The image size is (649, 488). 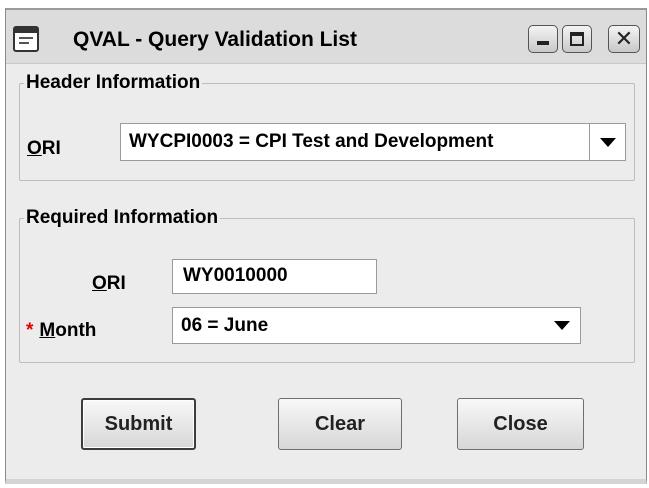 I want to click on header-ori-label-text: RI, so click(x=51, y=148).